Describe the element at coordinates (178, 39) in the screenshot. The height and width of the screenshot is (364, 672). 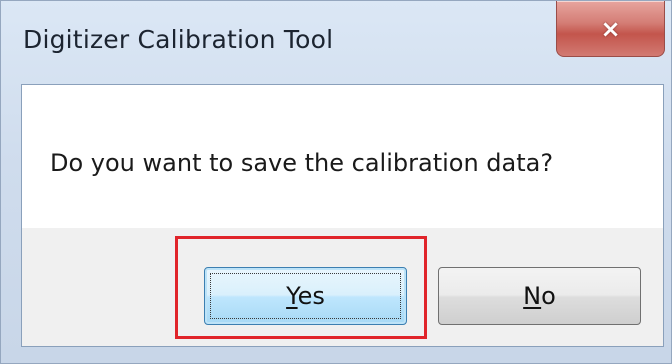
I see `window-title: Digitizer Calibration Tool` at that location.